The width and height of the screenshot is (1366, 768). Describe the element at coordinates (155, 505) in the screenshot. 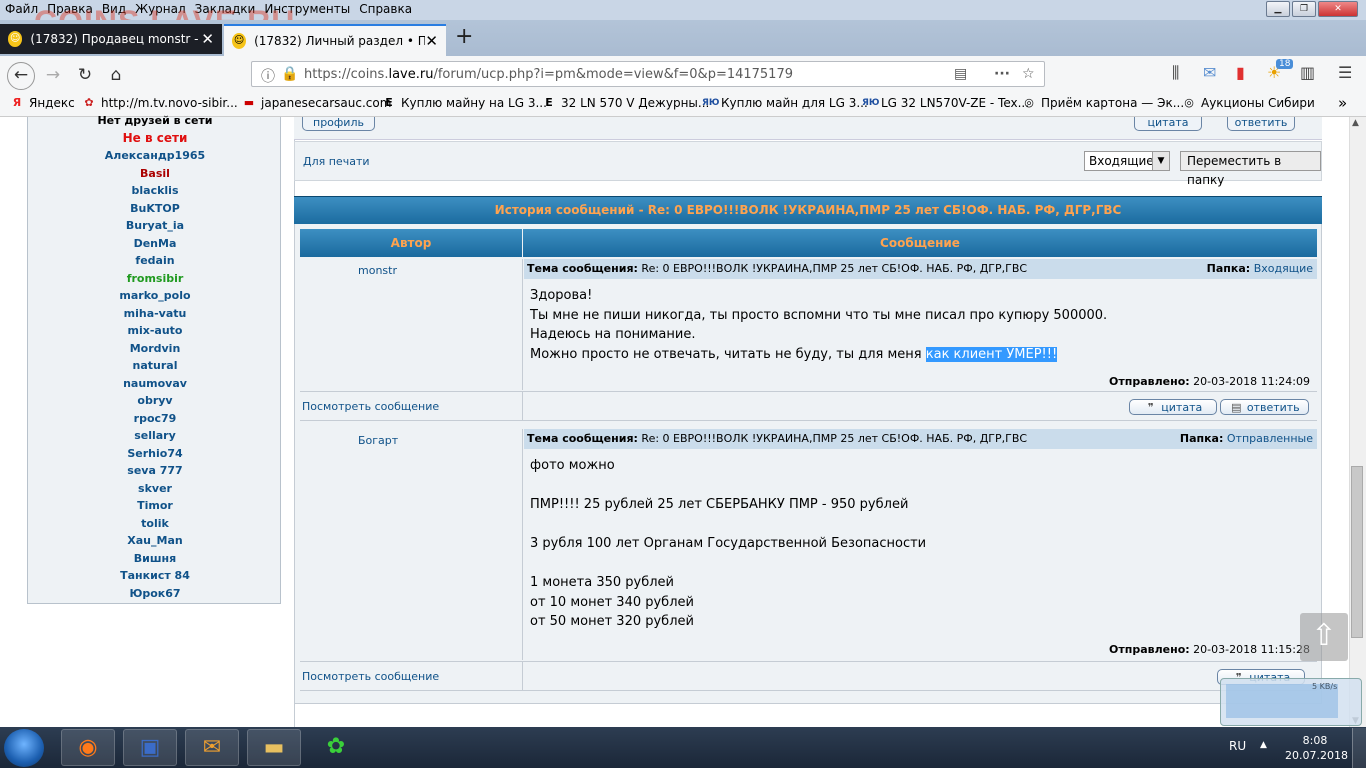

I see `friend-link: Timor` at that location.